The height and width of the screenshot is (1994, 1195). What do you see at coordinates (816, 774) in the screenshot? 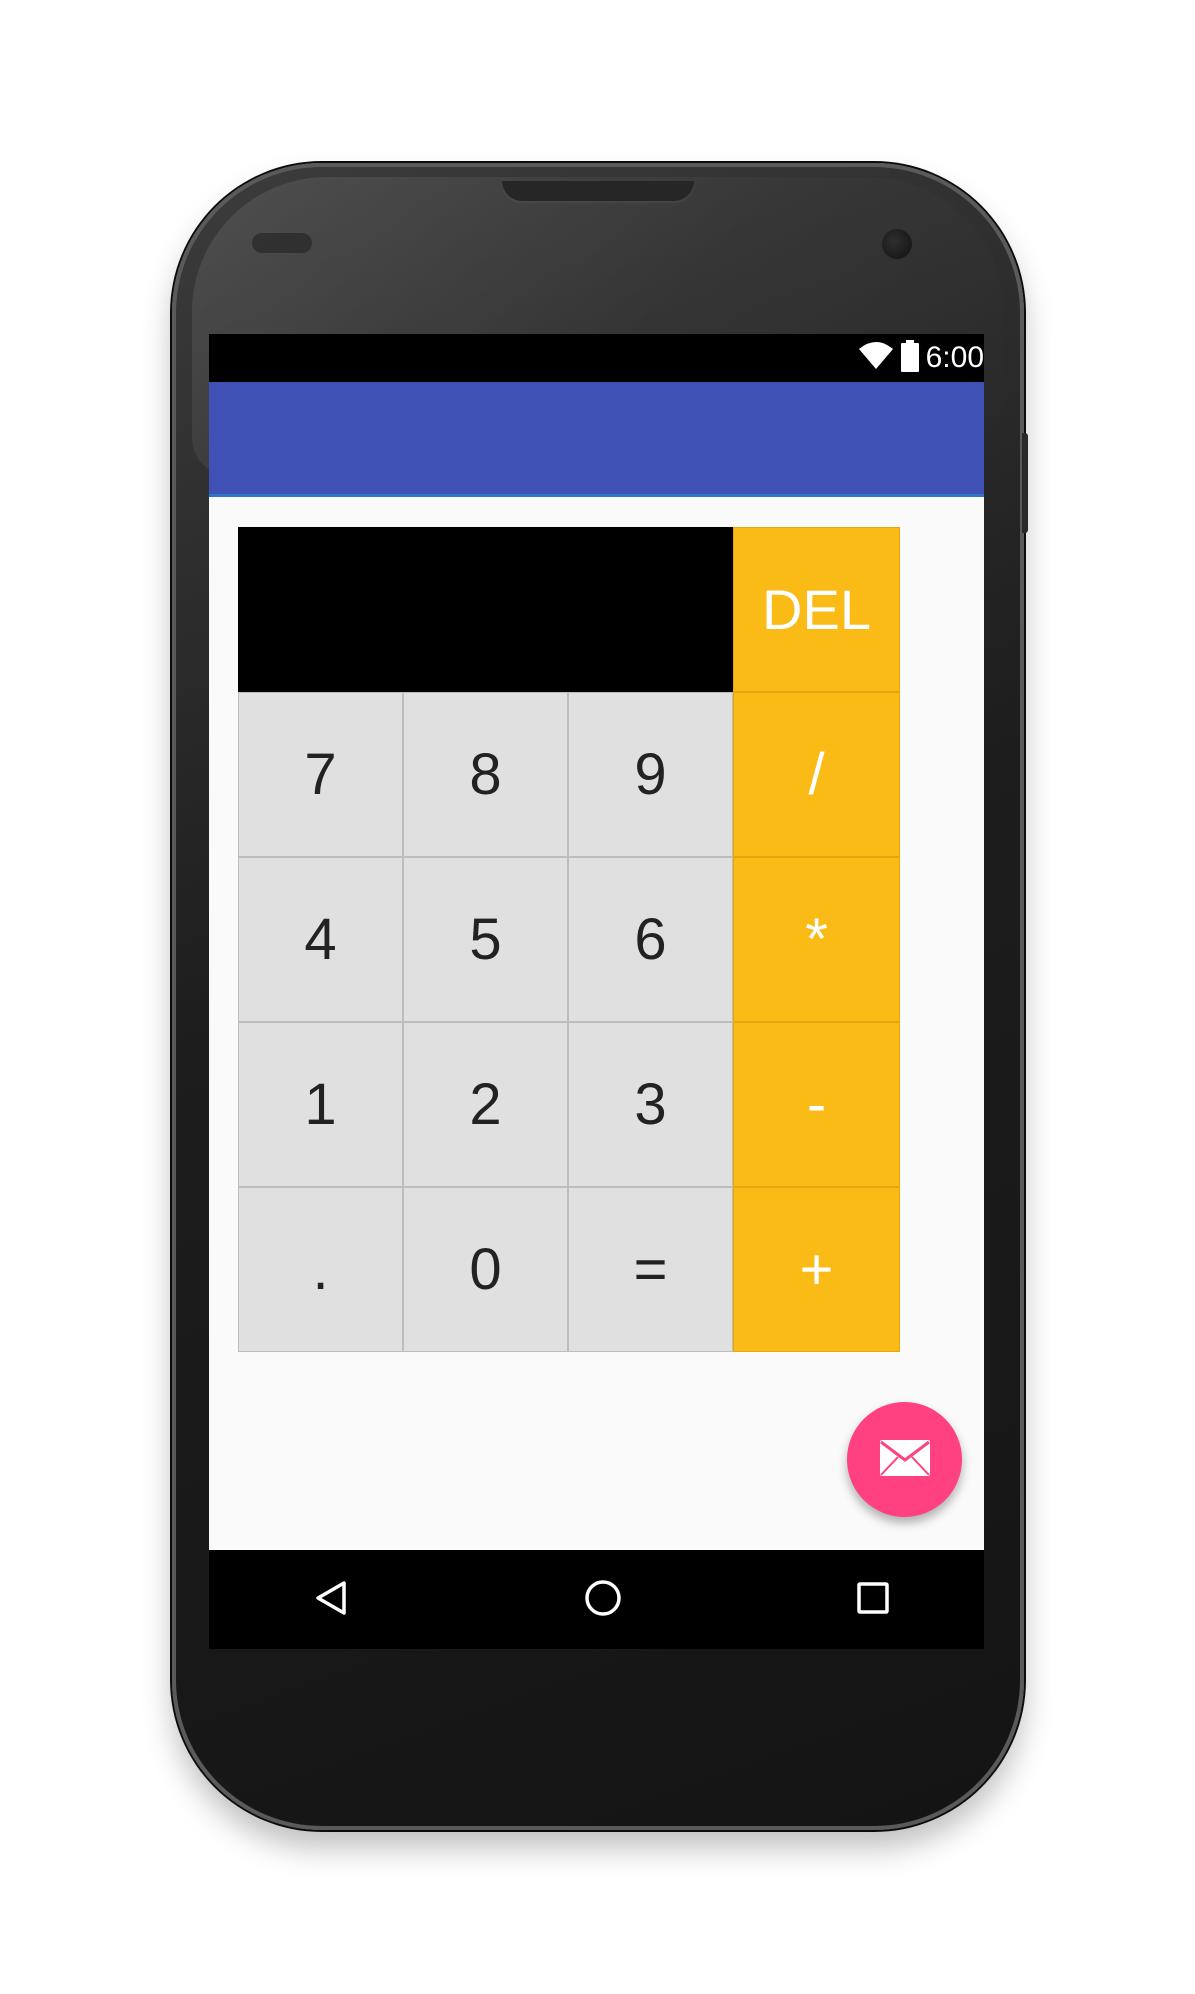
I see `divide-button: /` at bounding box center [816, 774].